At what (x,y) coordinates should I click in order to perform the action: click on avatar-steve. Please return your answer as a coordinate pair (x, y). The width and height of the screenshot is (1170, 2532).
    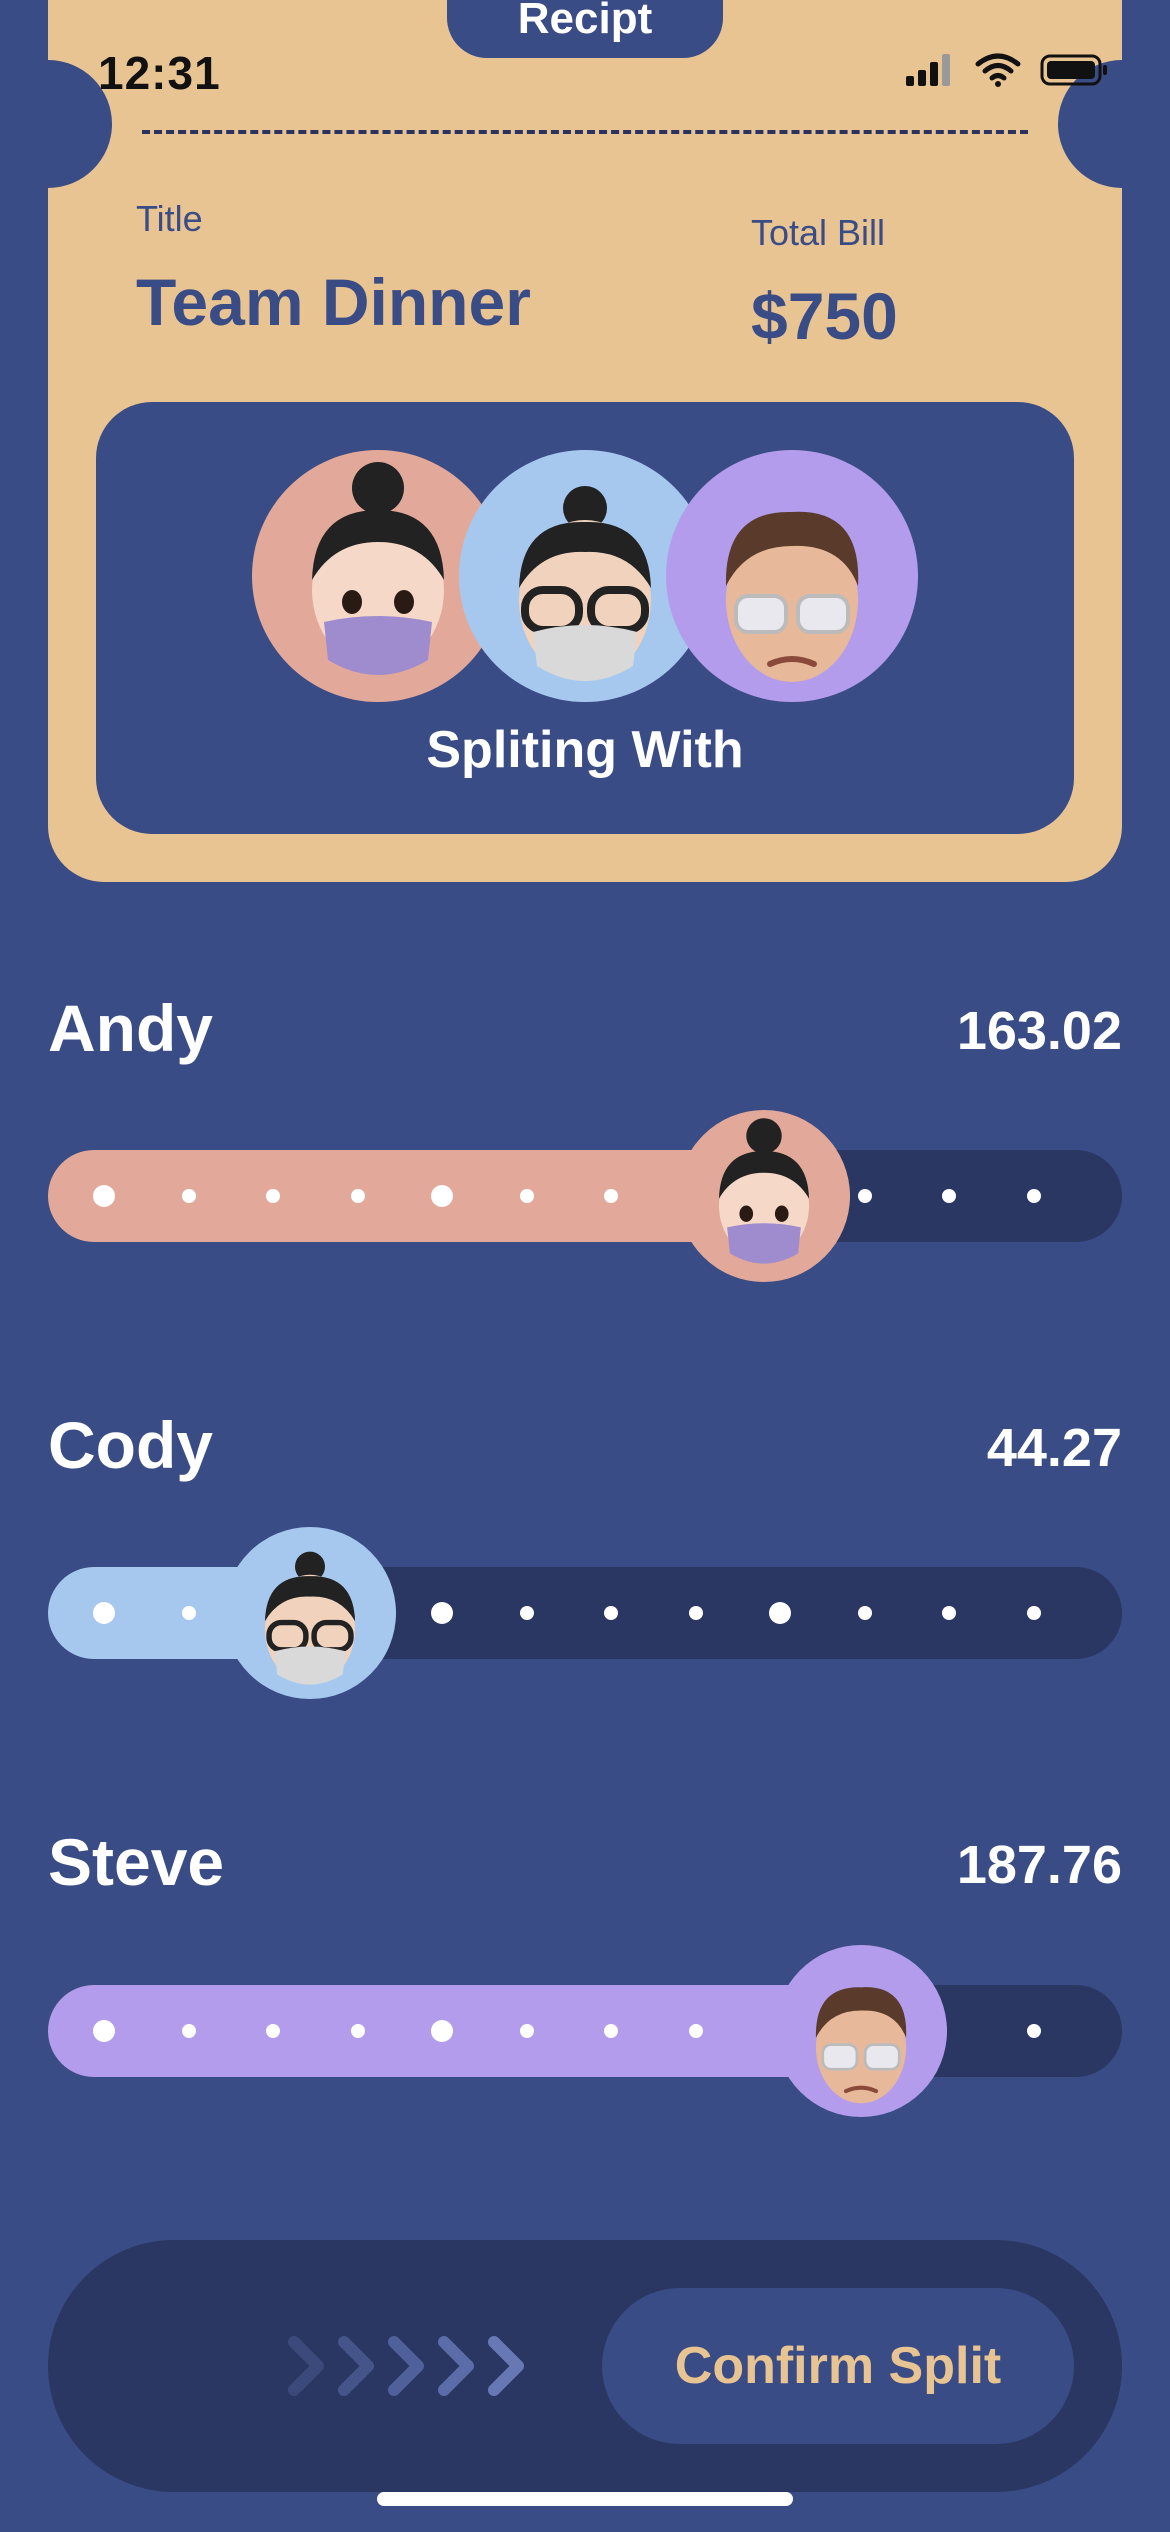
    Looking at the image, I should click on (792, 576).